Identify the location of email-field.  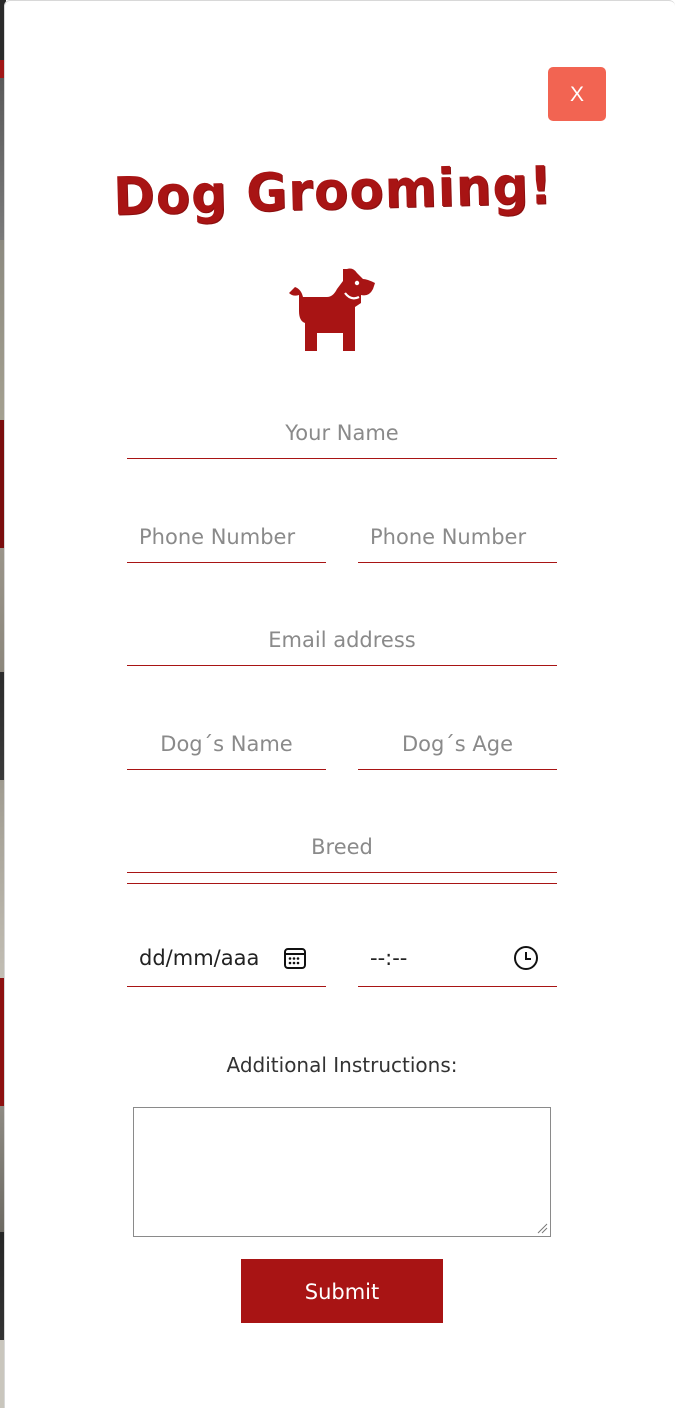
(342, 640).